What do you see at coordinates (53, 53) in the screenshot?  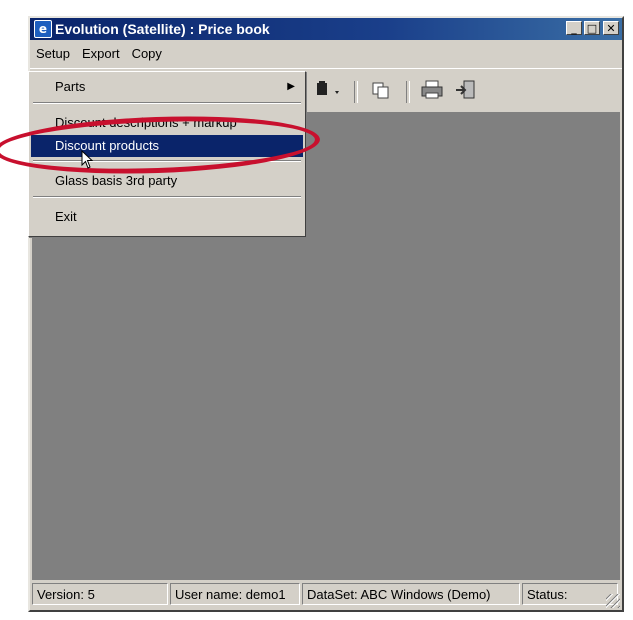 I see `menu-setup: Setup` at bounding box center [53, 53].